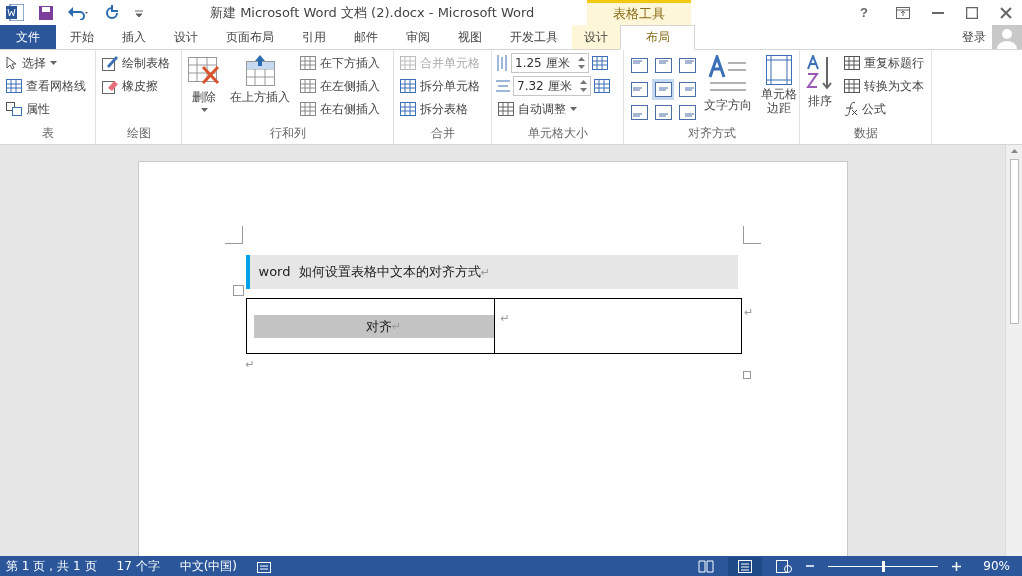 The width and height of the screenshot is (1022, 576). What do you see at coordinates (957, 566) in the screenshot?
I see `zoom-in-button` at bounding box center [957, 566].